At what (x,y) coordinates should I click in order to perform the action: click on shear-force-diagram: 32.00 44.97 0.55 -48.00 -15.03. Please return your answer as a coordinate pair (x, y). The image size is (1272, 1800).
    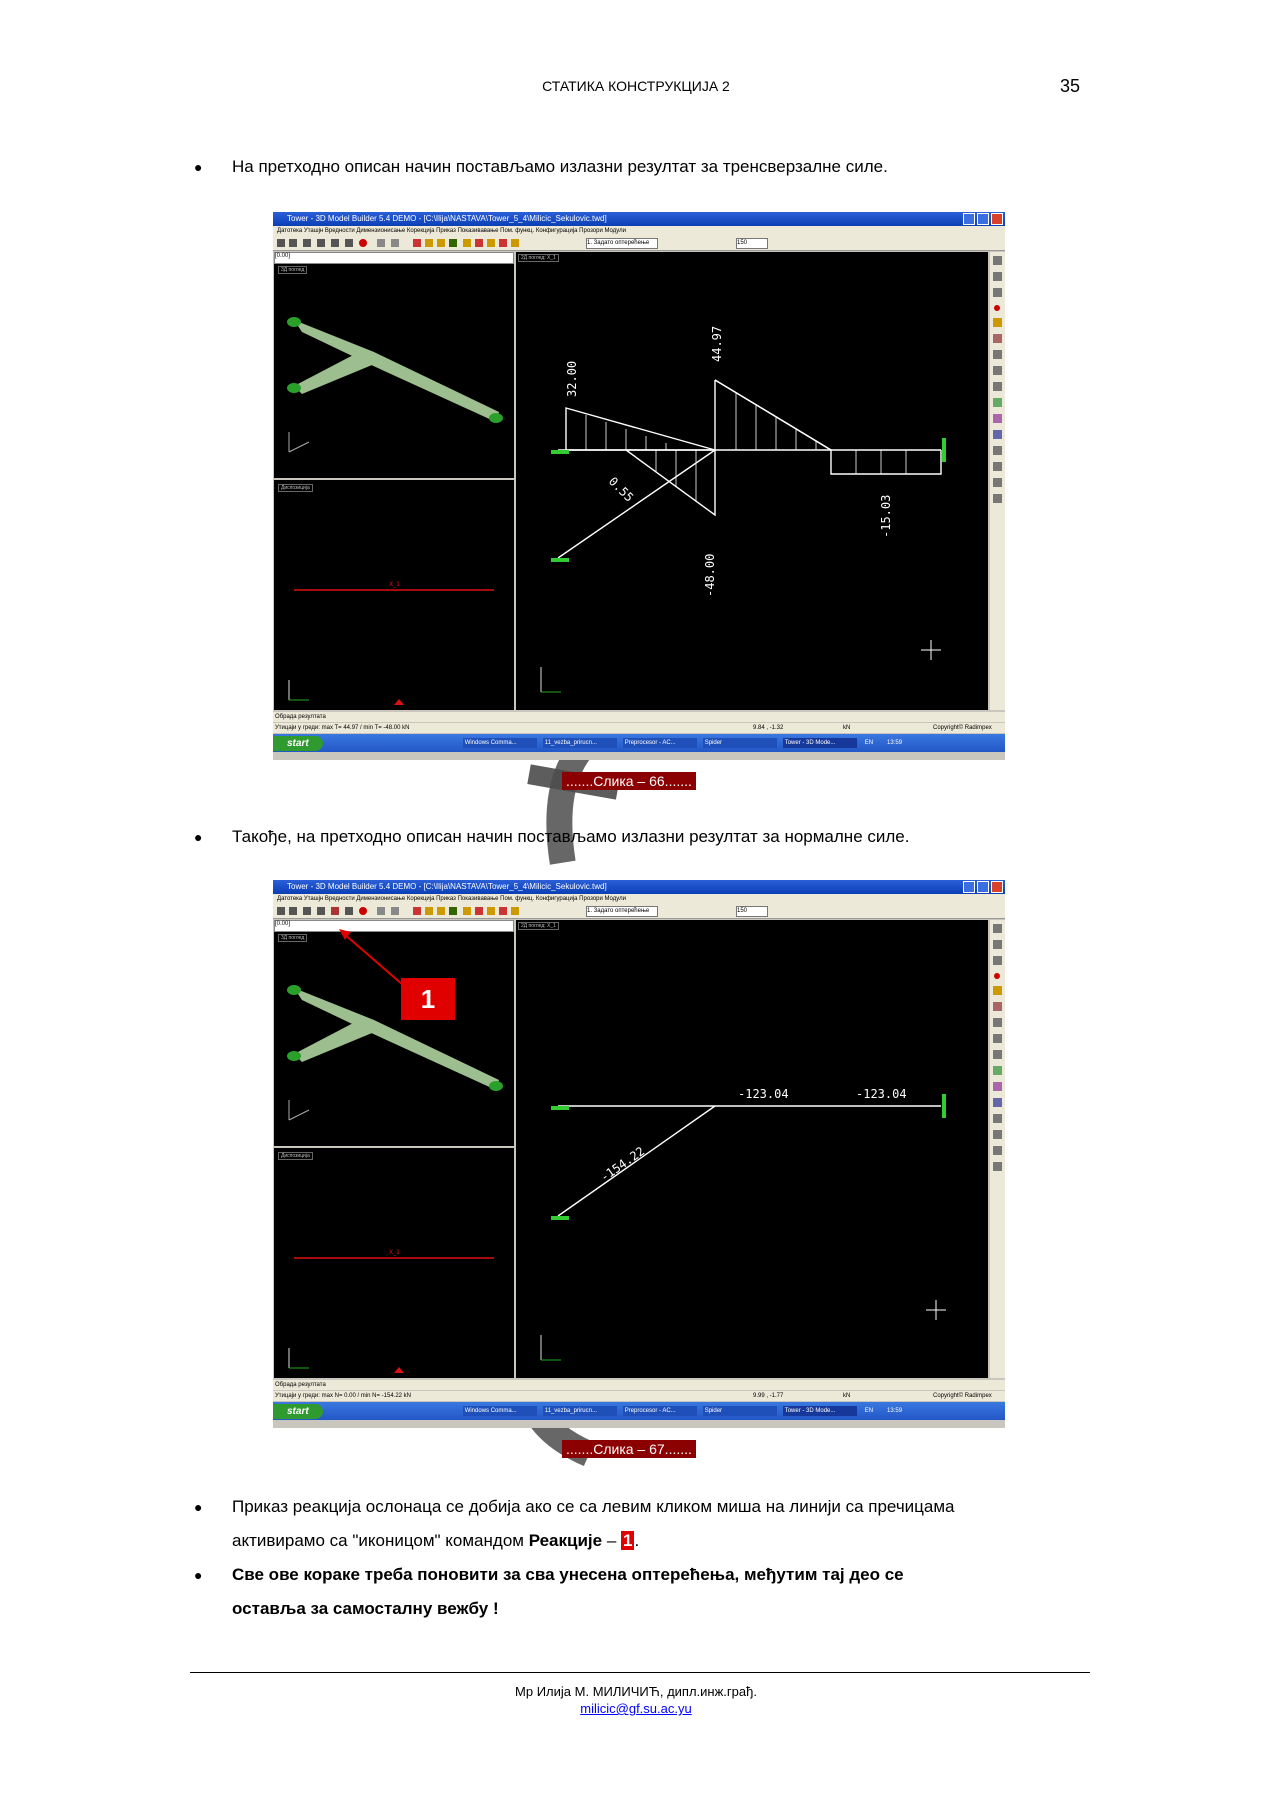
    Looking at the image, I should click on (743, 509).